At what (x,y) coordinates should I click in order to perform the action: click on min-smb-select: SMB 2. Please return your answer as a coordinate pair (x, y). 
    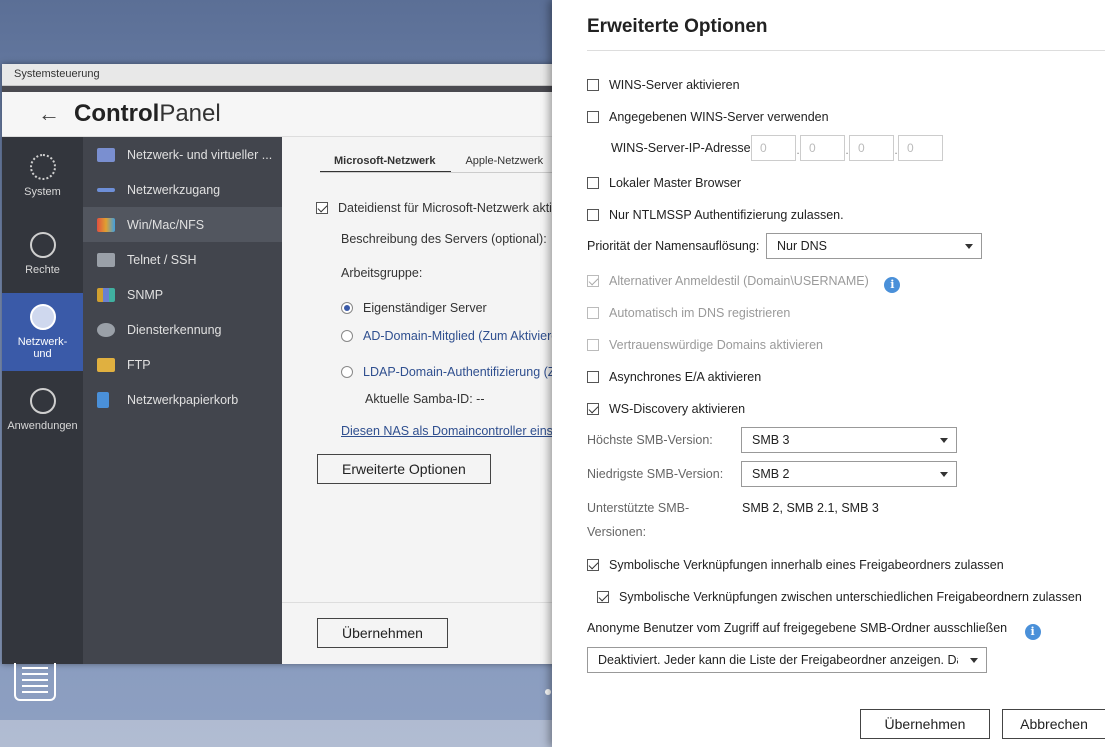
    Looking at the image, I should click on (849, 474).